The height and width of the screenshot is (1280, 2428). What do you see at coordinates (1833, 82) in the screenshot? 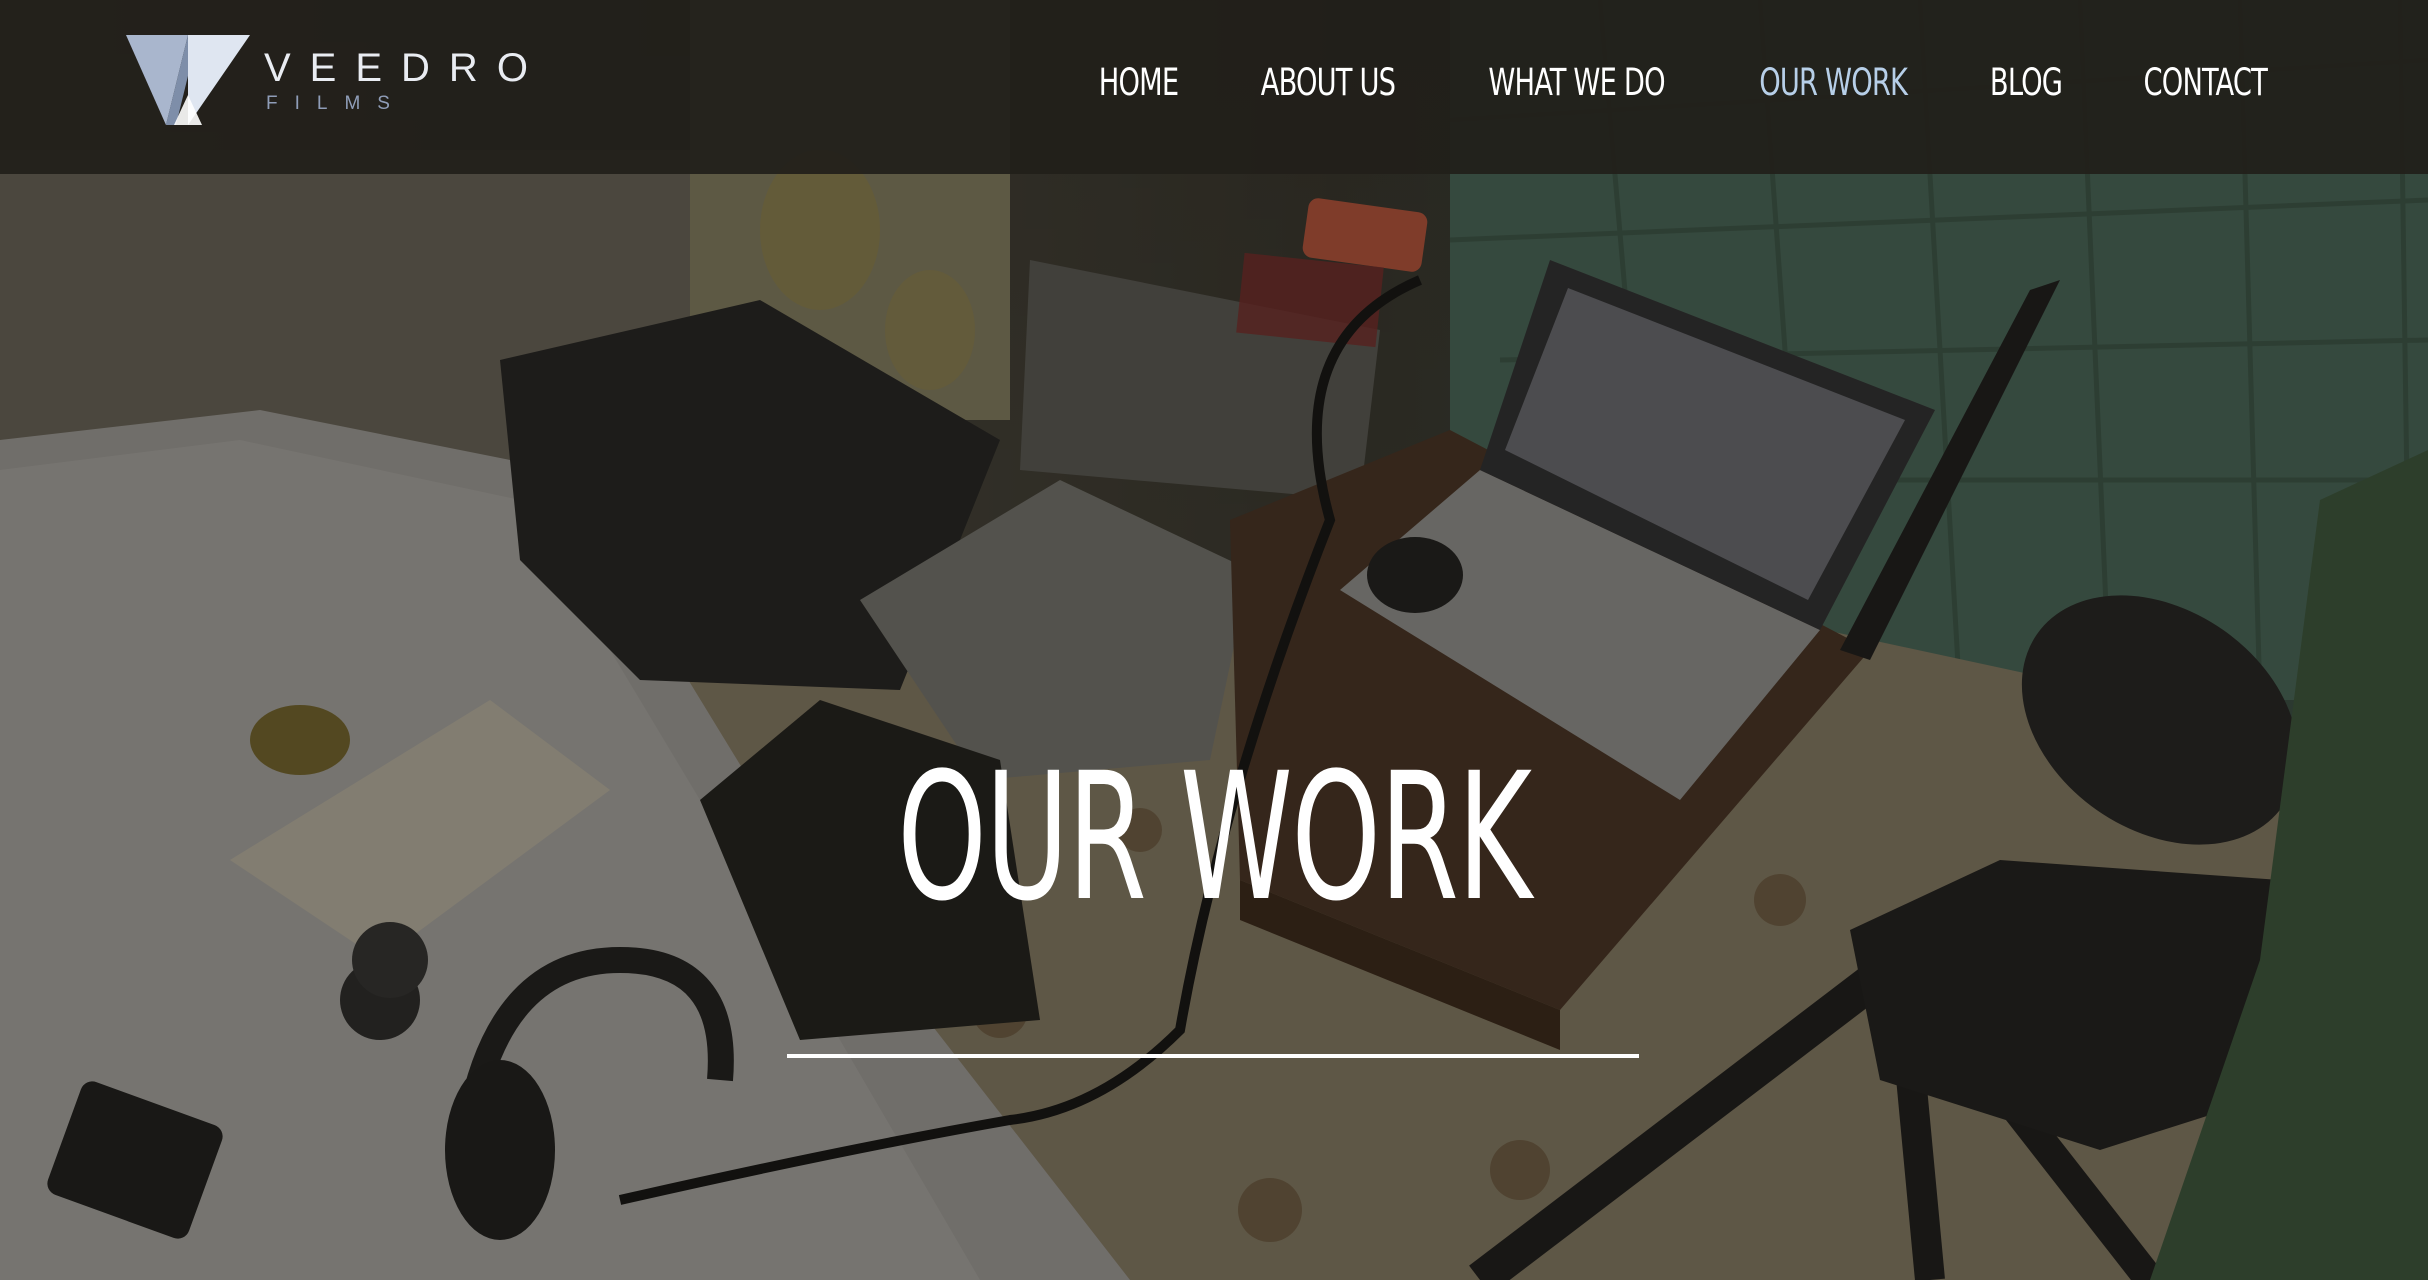
I see `nav-our-work: OUR WORK` at bounding box center [1833, 82].